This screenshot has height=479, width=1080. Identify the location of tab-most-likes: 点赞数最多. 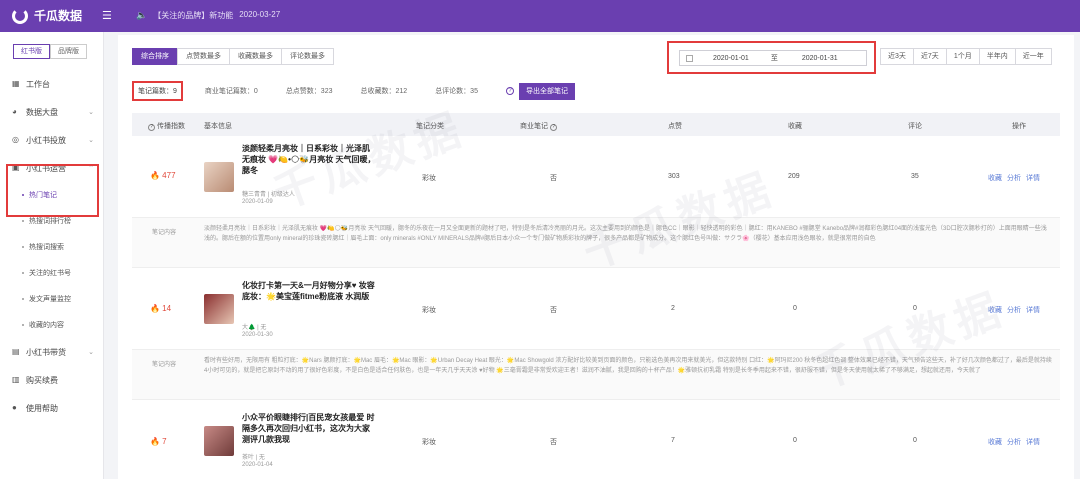
(203, 56).